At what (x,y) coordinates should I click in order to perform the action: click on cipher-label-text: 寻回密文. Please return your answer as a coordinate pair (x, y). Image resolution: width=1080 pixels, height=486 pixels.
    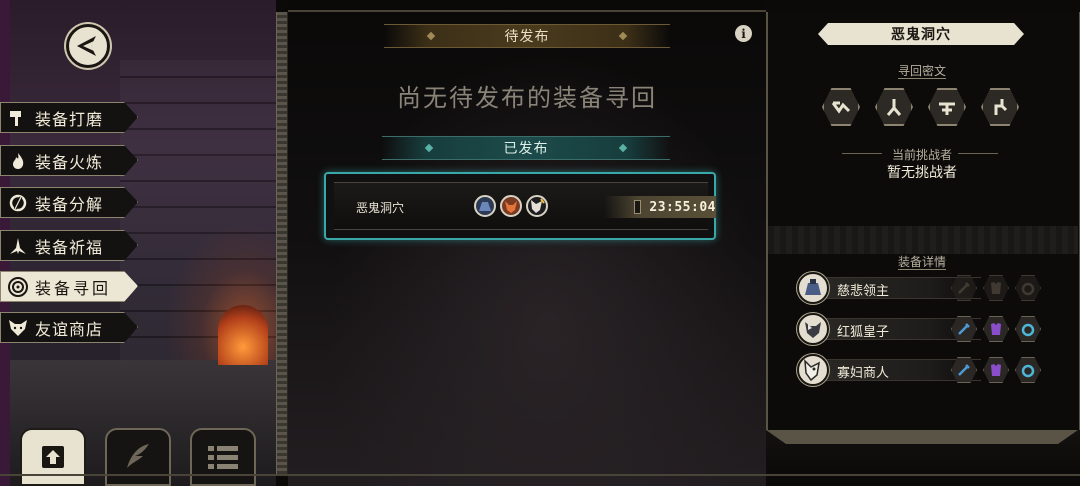
    Looking at the image, I should click on (921, 71).